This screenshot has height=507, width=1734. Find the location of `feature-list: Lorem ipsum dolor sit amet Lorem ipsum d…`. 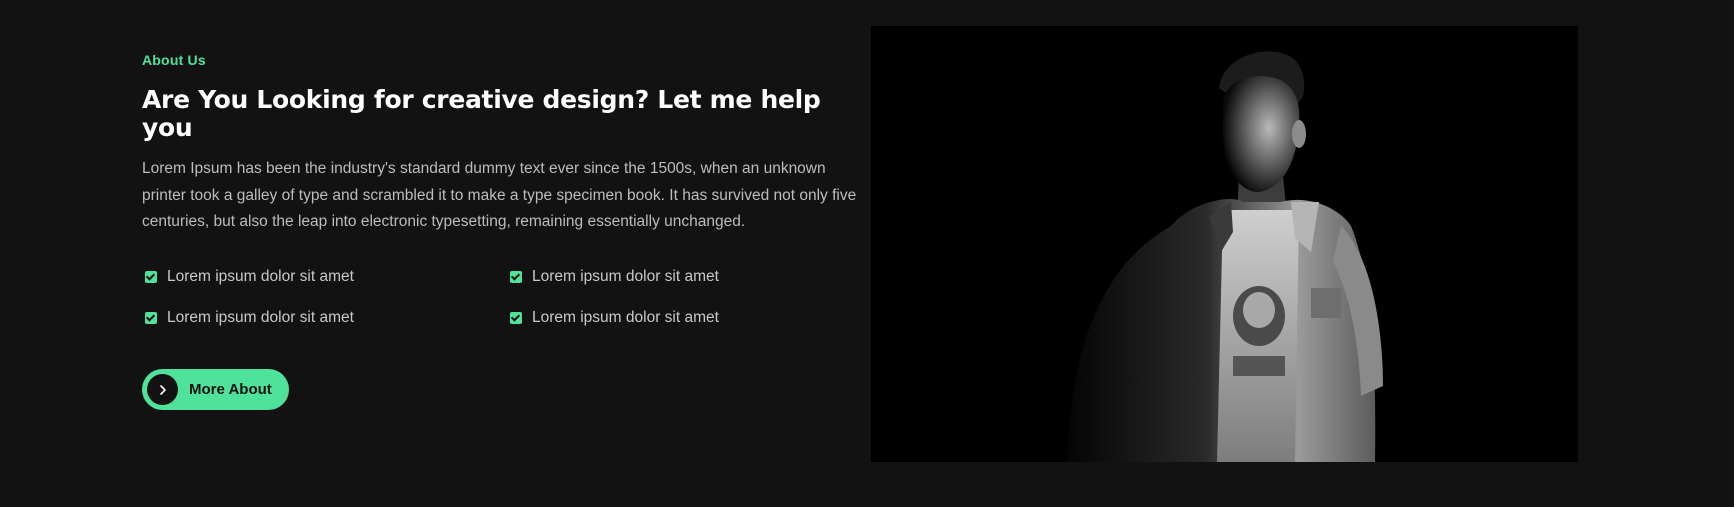

feature-list: Lorem ipsum dolor sit amet Lorem ipsum d… is located at coordinates (499, 309).